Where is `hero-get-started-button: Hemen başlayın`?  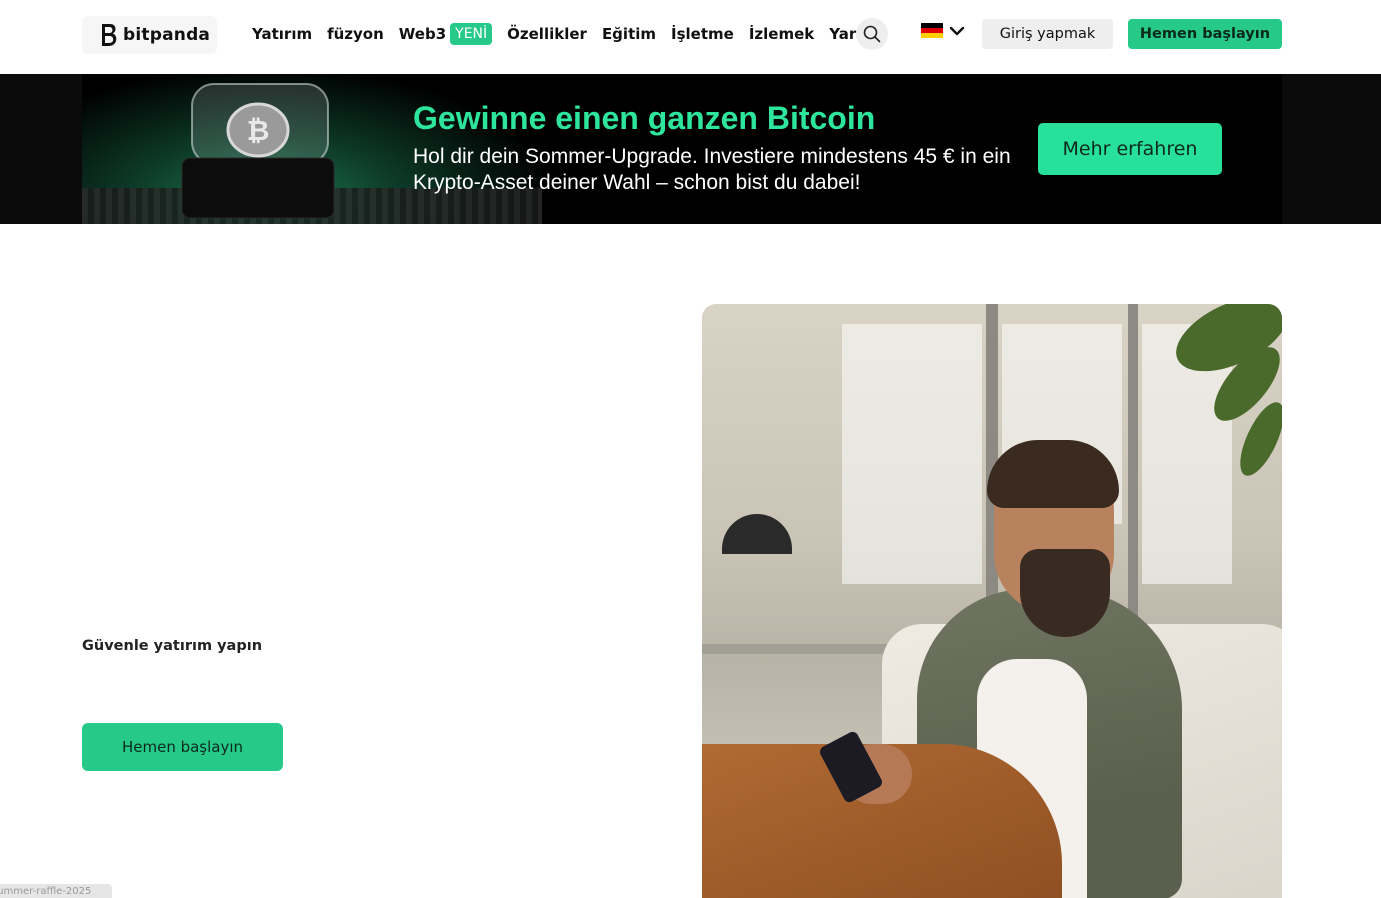 hero-get-started-button: Hemen başlayın is located at coordinates (182, 747).